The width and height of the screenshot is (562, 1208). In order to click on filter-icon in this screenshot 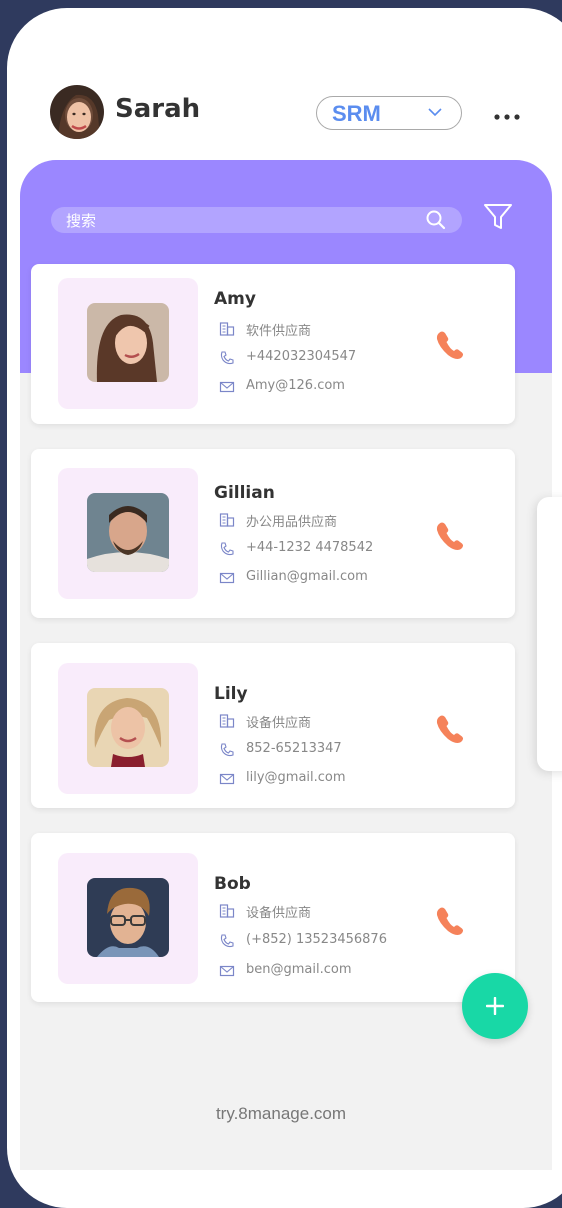, I will do `click(498, 217)`.